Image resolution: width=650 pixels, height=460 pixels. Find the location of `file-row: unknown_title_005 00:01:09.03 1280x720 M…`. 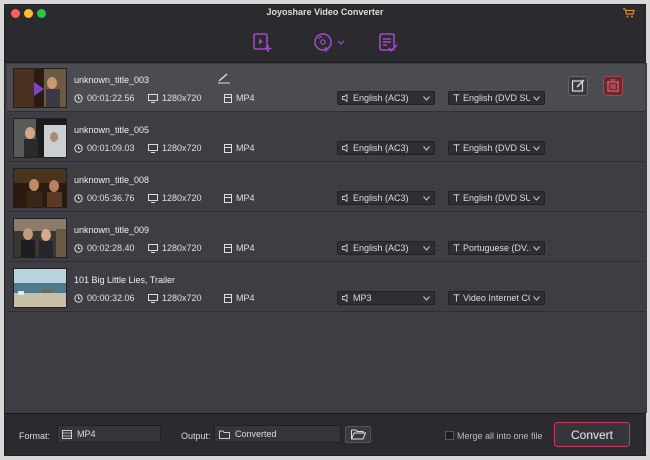

file-row: unknown_title_005 00:01:09.03 1280x720 M… is located at coordinates (326, 138).